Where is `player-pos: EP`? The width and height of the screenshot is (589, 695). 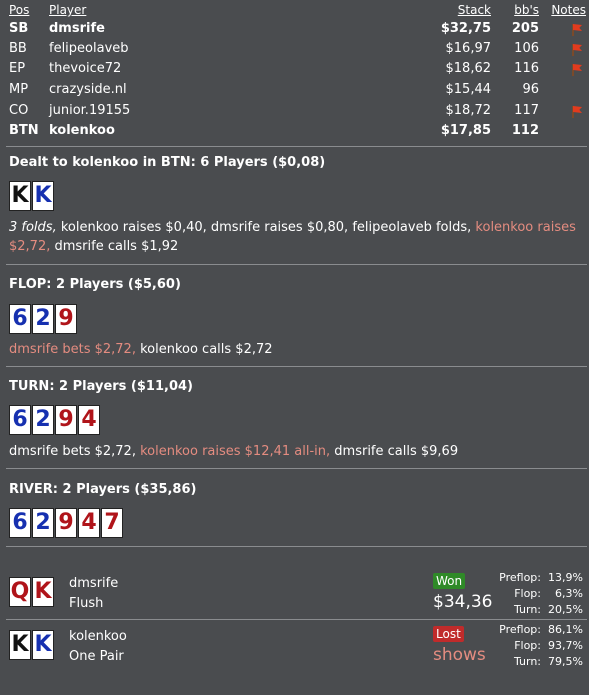 player-pos: EP is located at coordinates (17, 68).